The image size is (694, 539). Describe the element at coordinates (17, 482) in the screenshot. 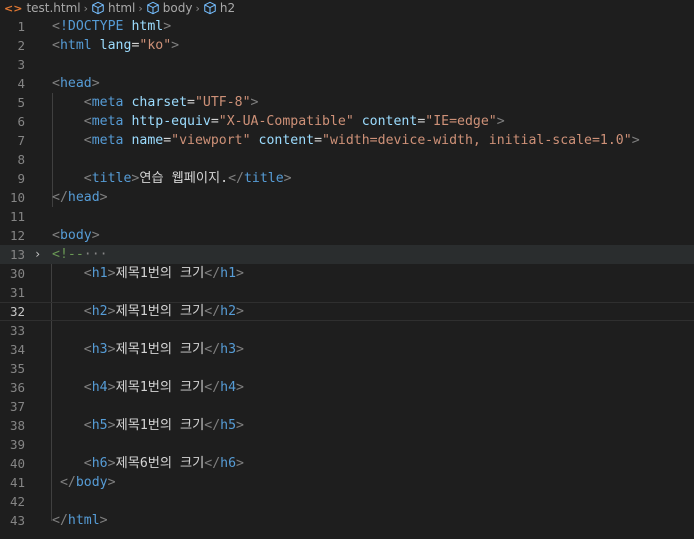

I see `line-number: 41` at that location.